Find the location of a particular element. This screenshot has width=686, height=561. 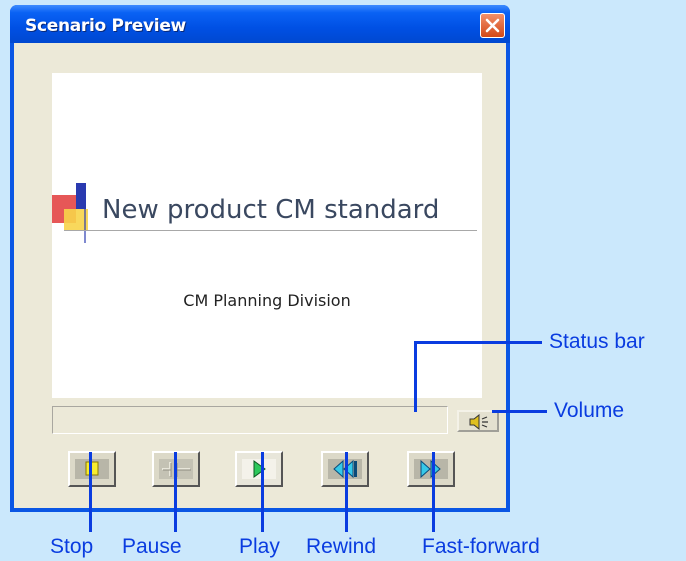

rewind-callout-label: Rewind is located at coordinates (341, 546).